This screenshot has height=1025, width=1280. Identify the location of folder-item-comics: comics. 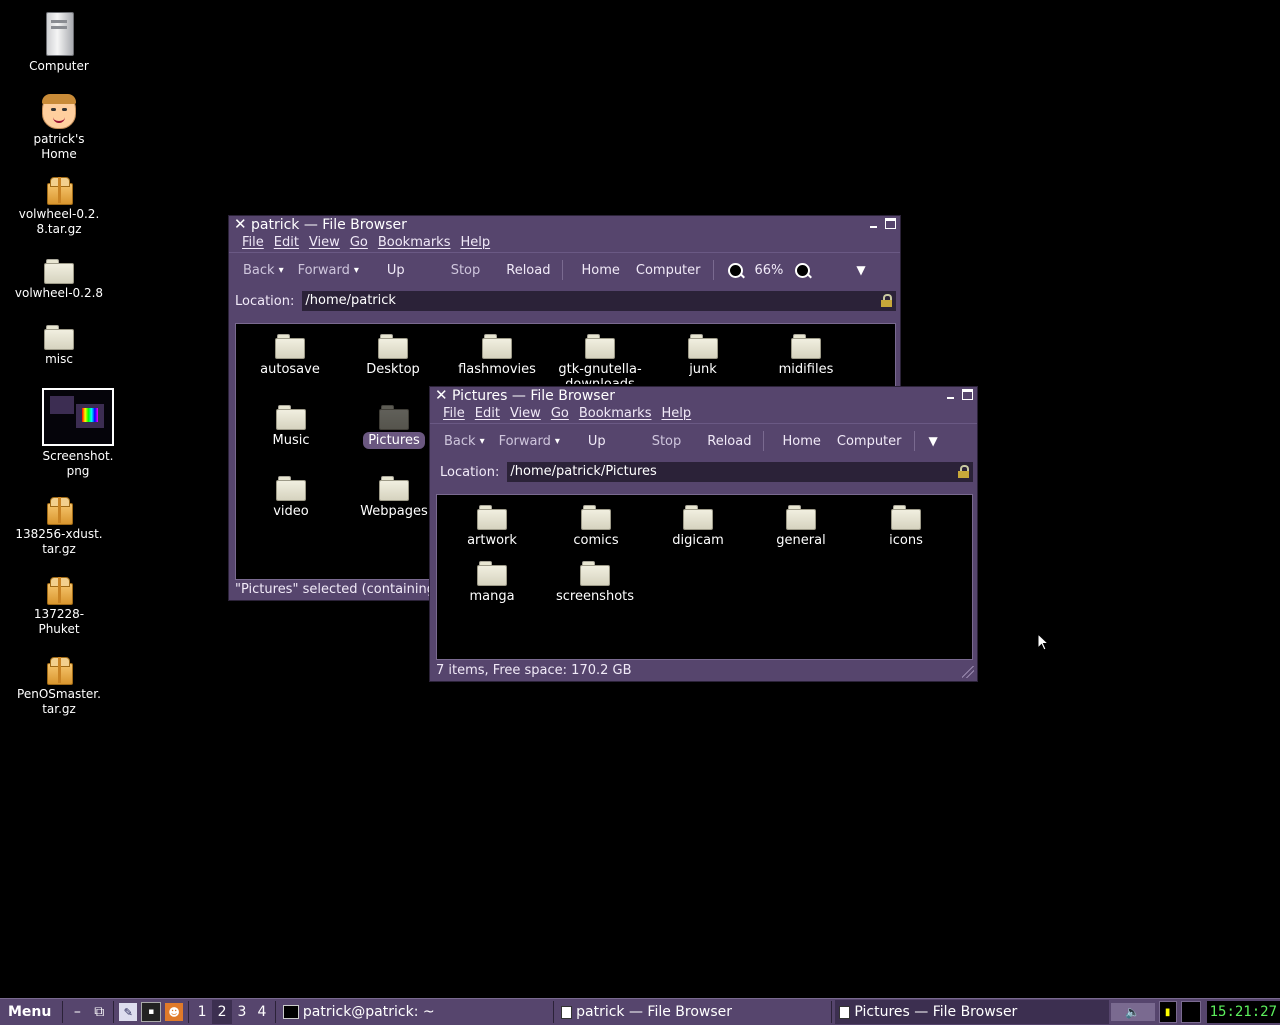
(596, 526).